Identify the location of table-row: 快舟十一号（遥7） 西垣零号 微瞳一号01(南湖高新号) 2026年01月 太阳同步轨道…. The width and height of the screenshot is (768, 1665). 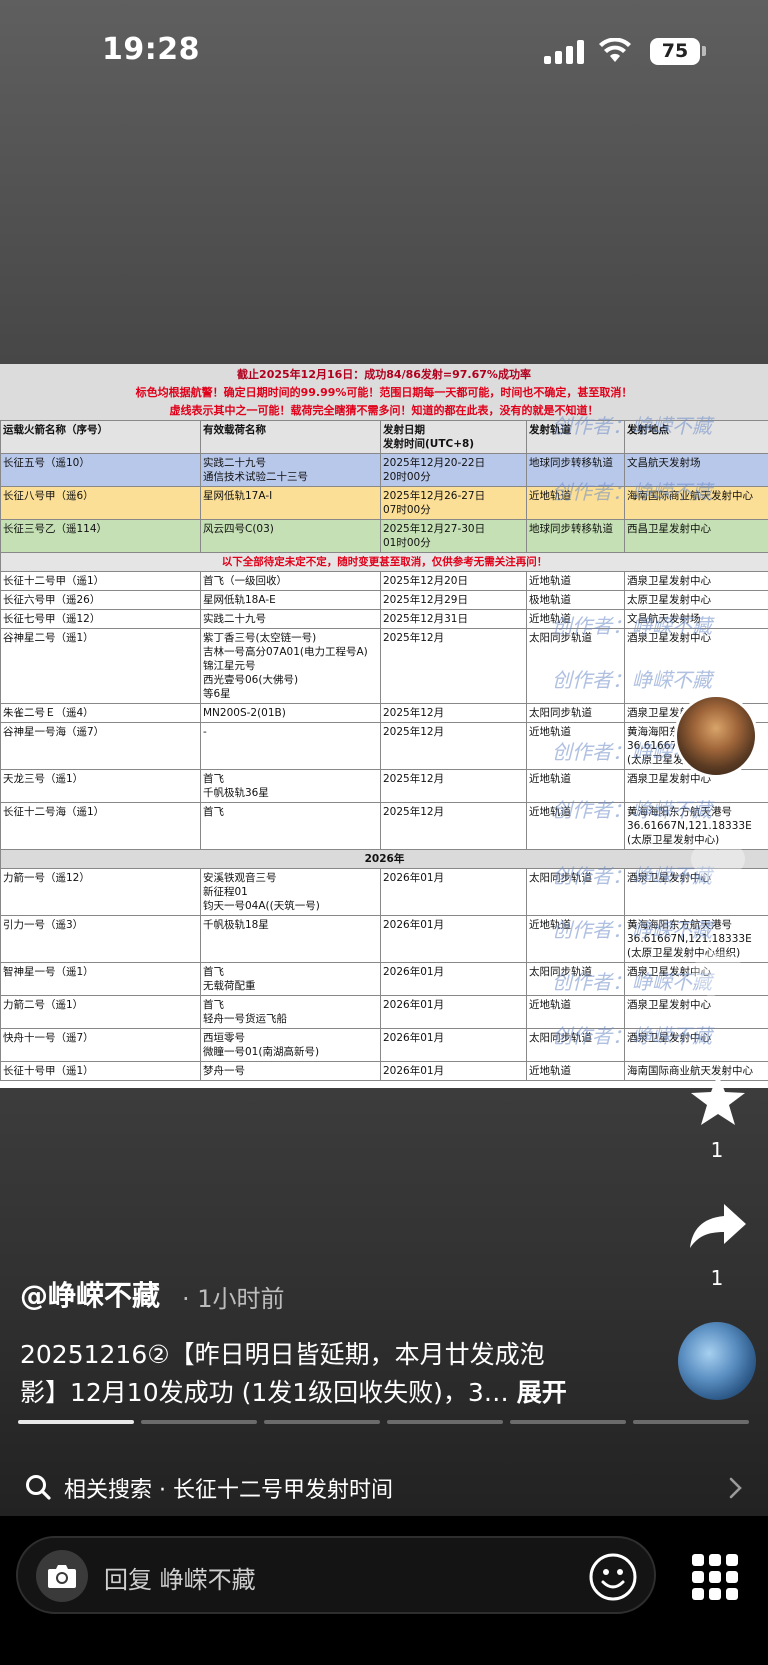
(384, 1045).